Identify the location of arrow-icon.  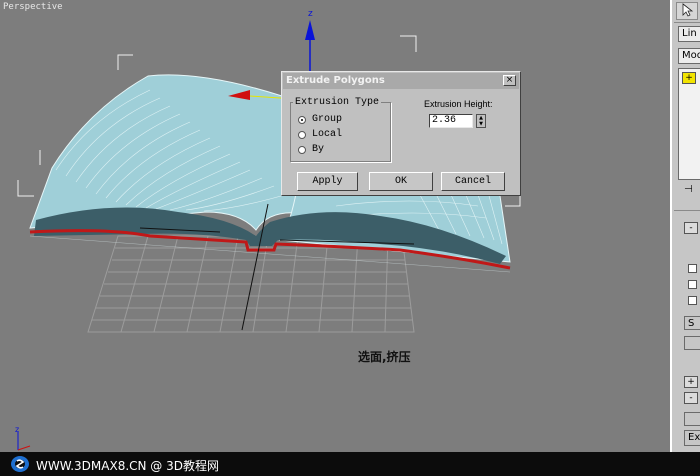
(688, 10).